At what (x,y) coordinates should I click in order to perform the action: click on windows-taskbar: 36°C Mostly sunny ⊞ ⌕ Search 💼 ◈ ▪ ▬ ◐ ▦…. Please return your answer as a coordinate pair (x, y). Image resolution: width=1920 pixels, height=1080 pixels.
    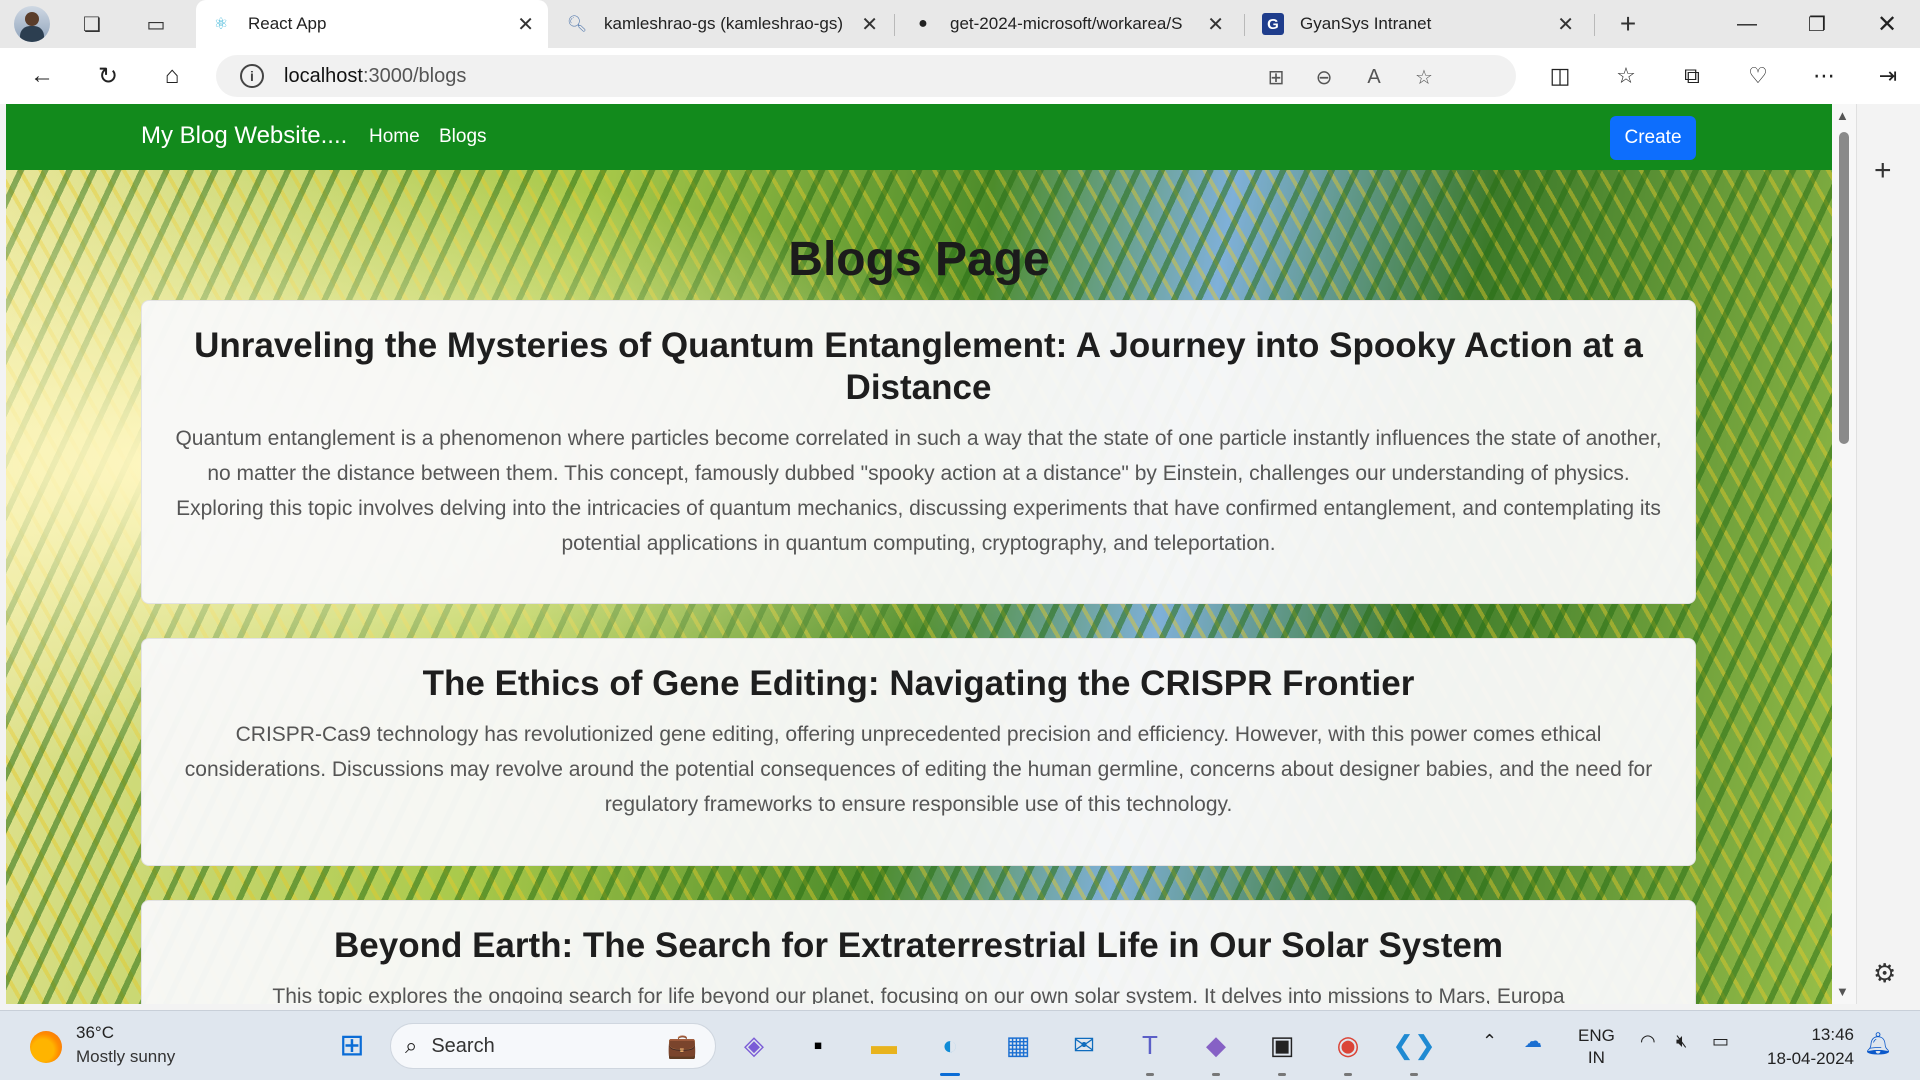
    Looking at the image, I should click on (960, 1045).